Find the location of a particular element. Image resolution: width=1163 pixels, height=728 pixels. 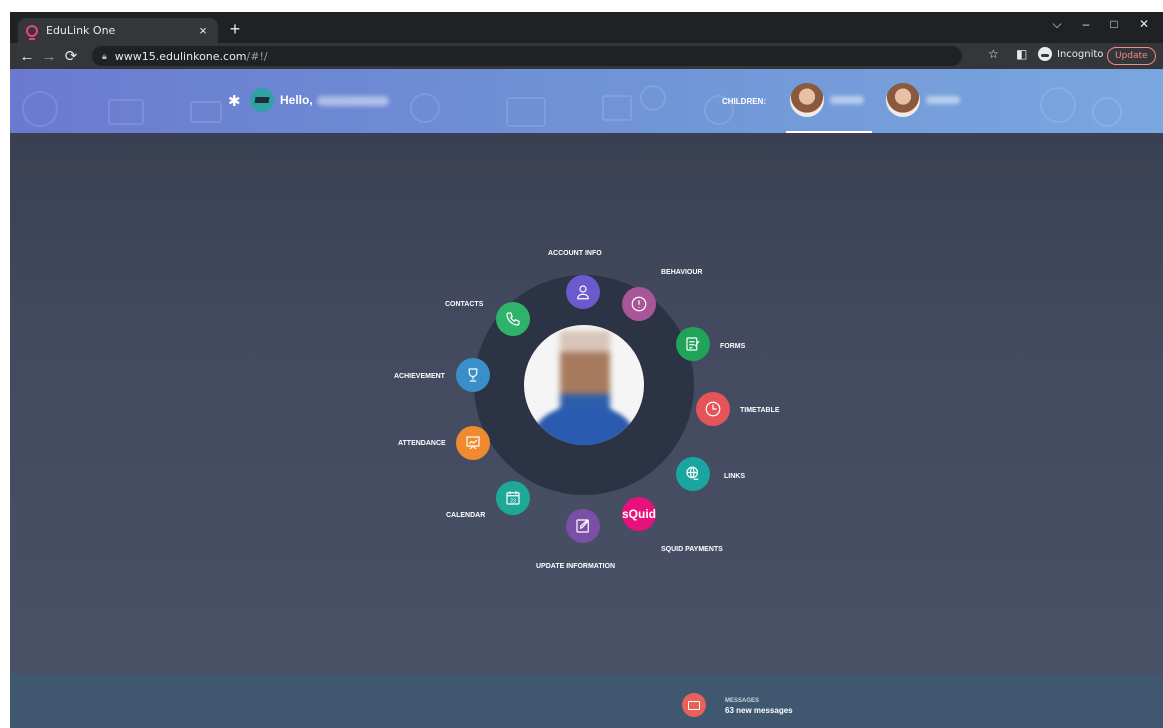

attendance-button is located at coordinates (473, 443).